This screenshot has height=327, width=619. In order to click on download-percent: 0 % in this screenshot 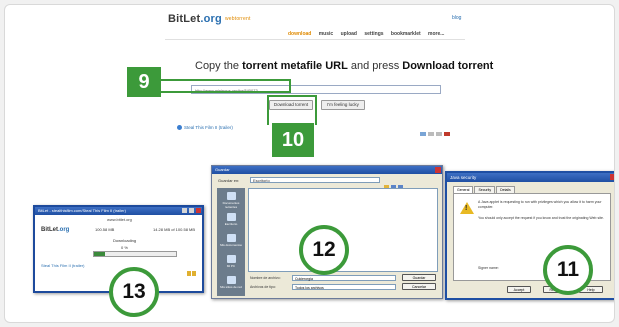, I will do `click(124, 247)`.